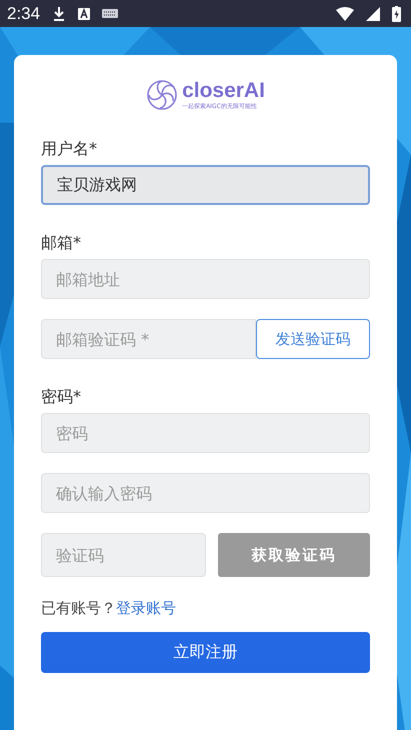 Image resolution: width=411 pixels, height=730 pixels. I want to click on field-label: 用户名*, so click(69, 149).